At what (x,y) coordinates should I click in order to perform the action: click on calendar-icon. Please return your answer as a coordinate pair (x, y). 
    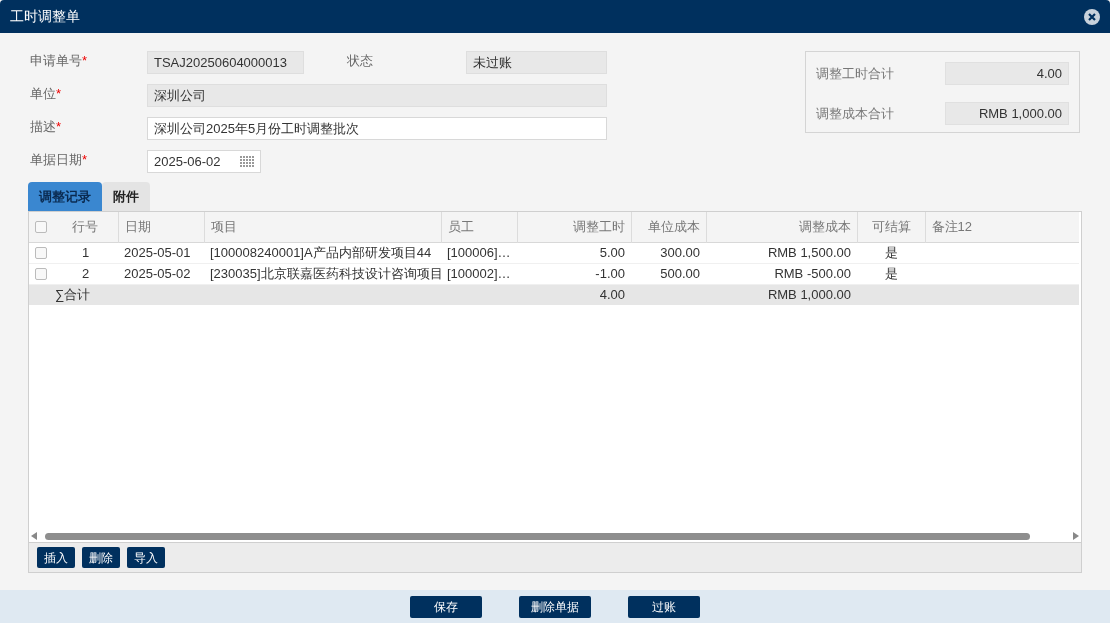
    Looking at the image, I should click on (247, 161).